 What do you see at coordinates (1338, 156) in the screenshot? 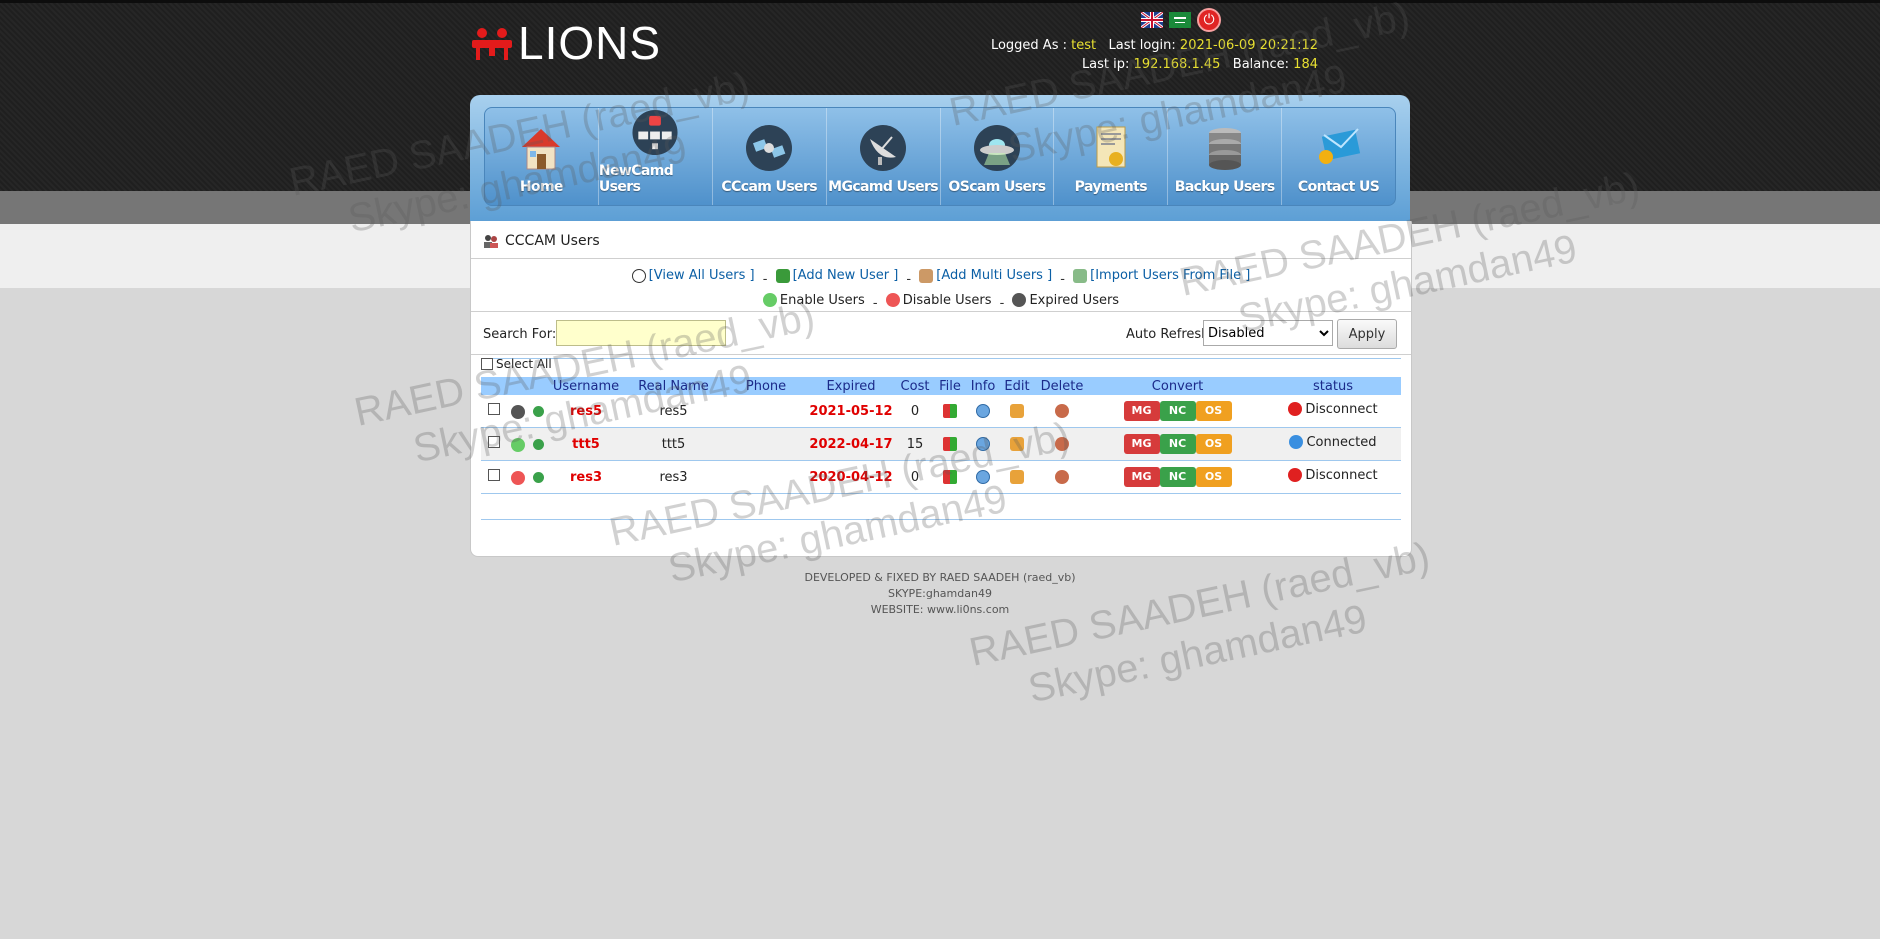
I see `nav-item-contact: Contact US` at bounding box center [1338, 156].